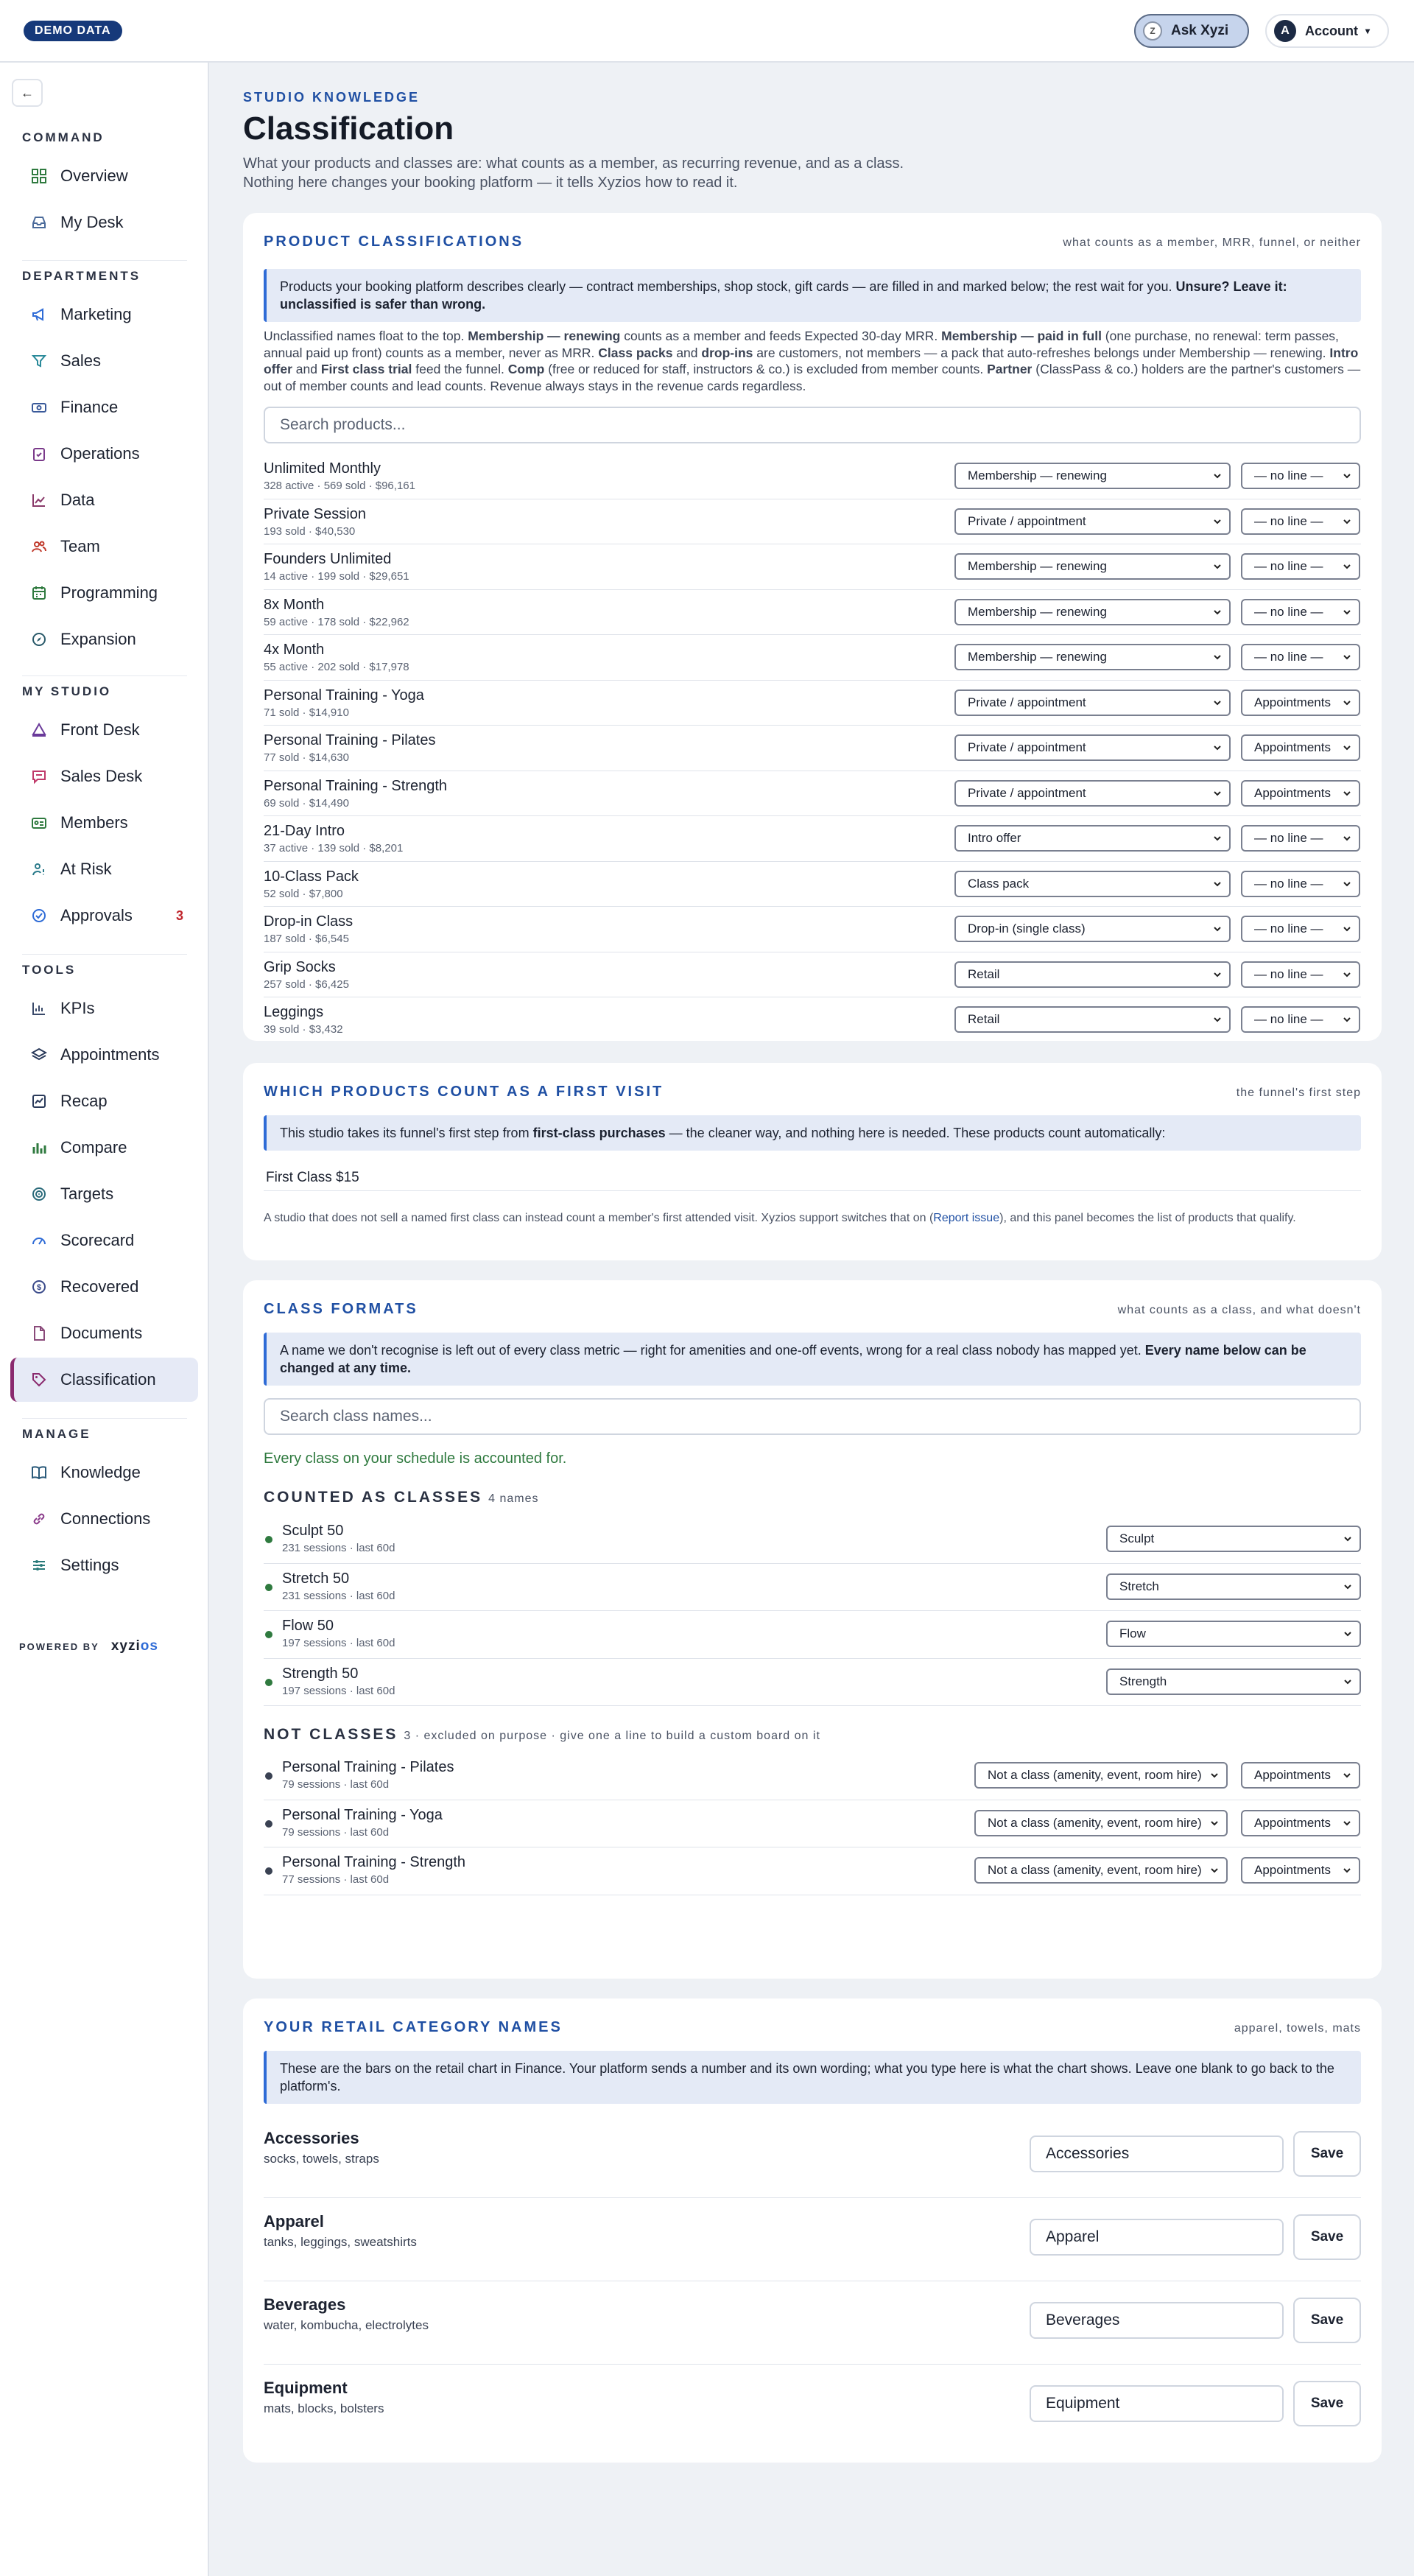  Describe the element at coordinates (104, 1240) in the screenshot. I see `sidebar-item-scorecard: Scorecard` at that location.